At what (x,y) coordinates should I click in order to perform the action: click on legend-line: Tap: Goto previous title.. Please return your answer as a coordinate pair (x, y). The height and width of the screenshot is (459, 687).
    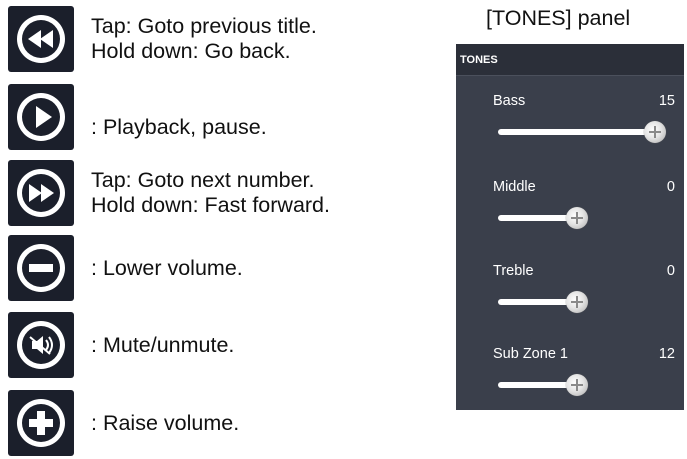
    Looking at the image, I should click on (204, 26).